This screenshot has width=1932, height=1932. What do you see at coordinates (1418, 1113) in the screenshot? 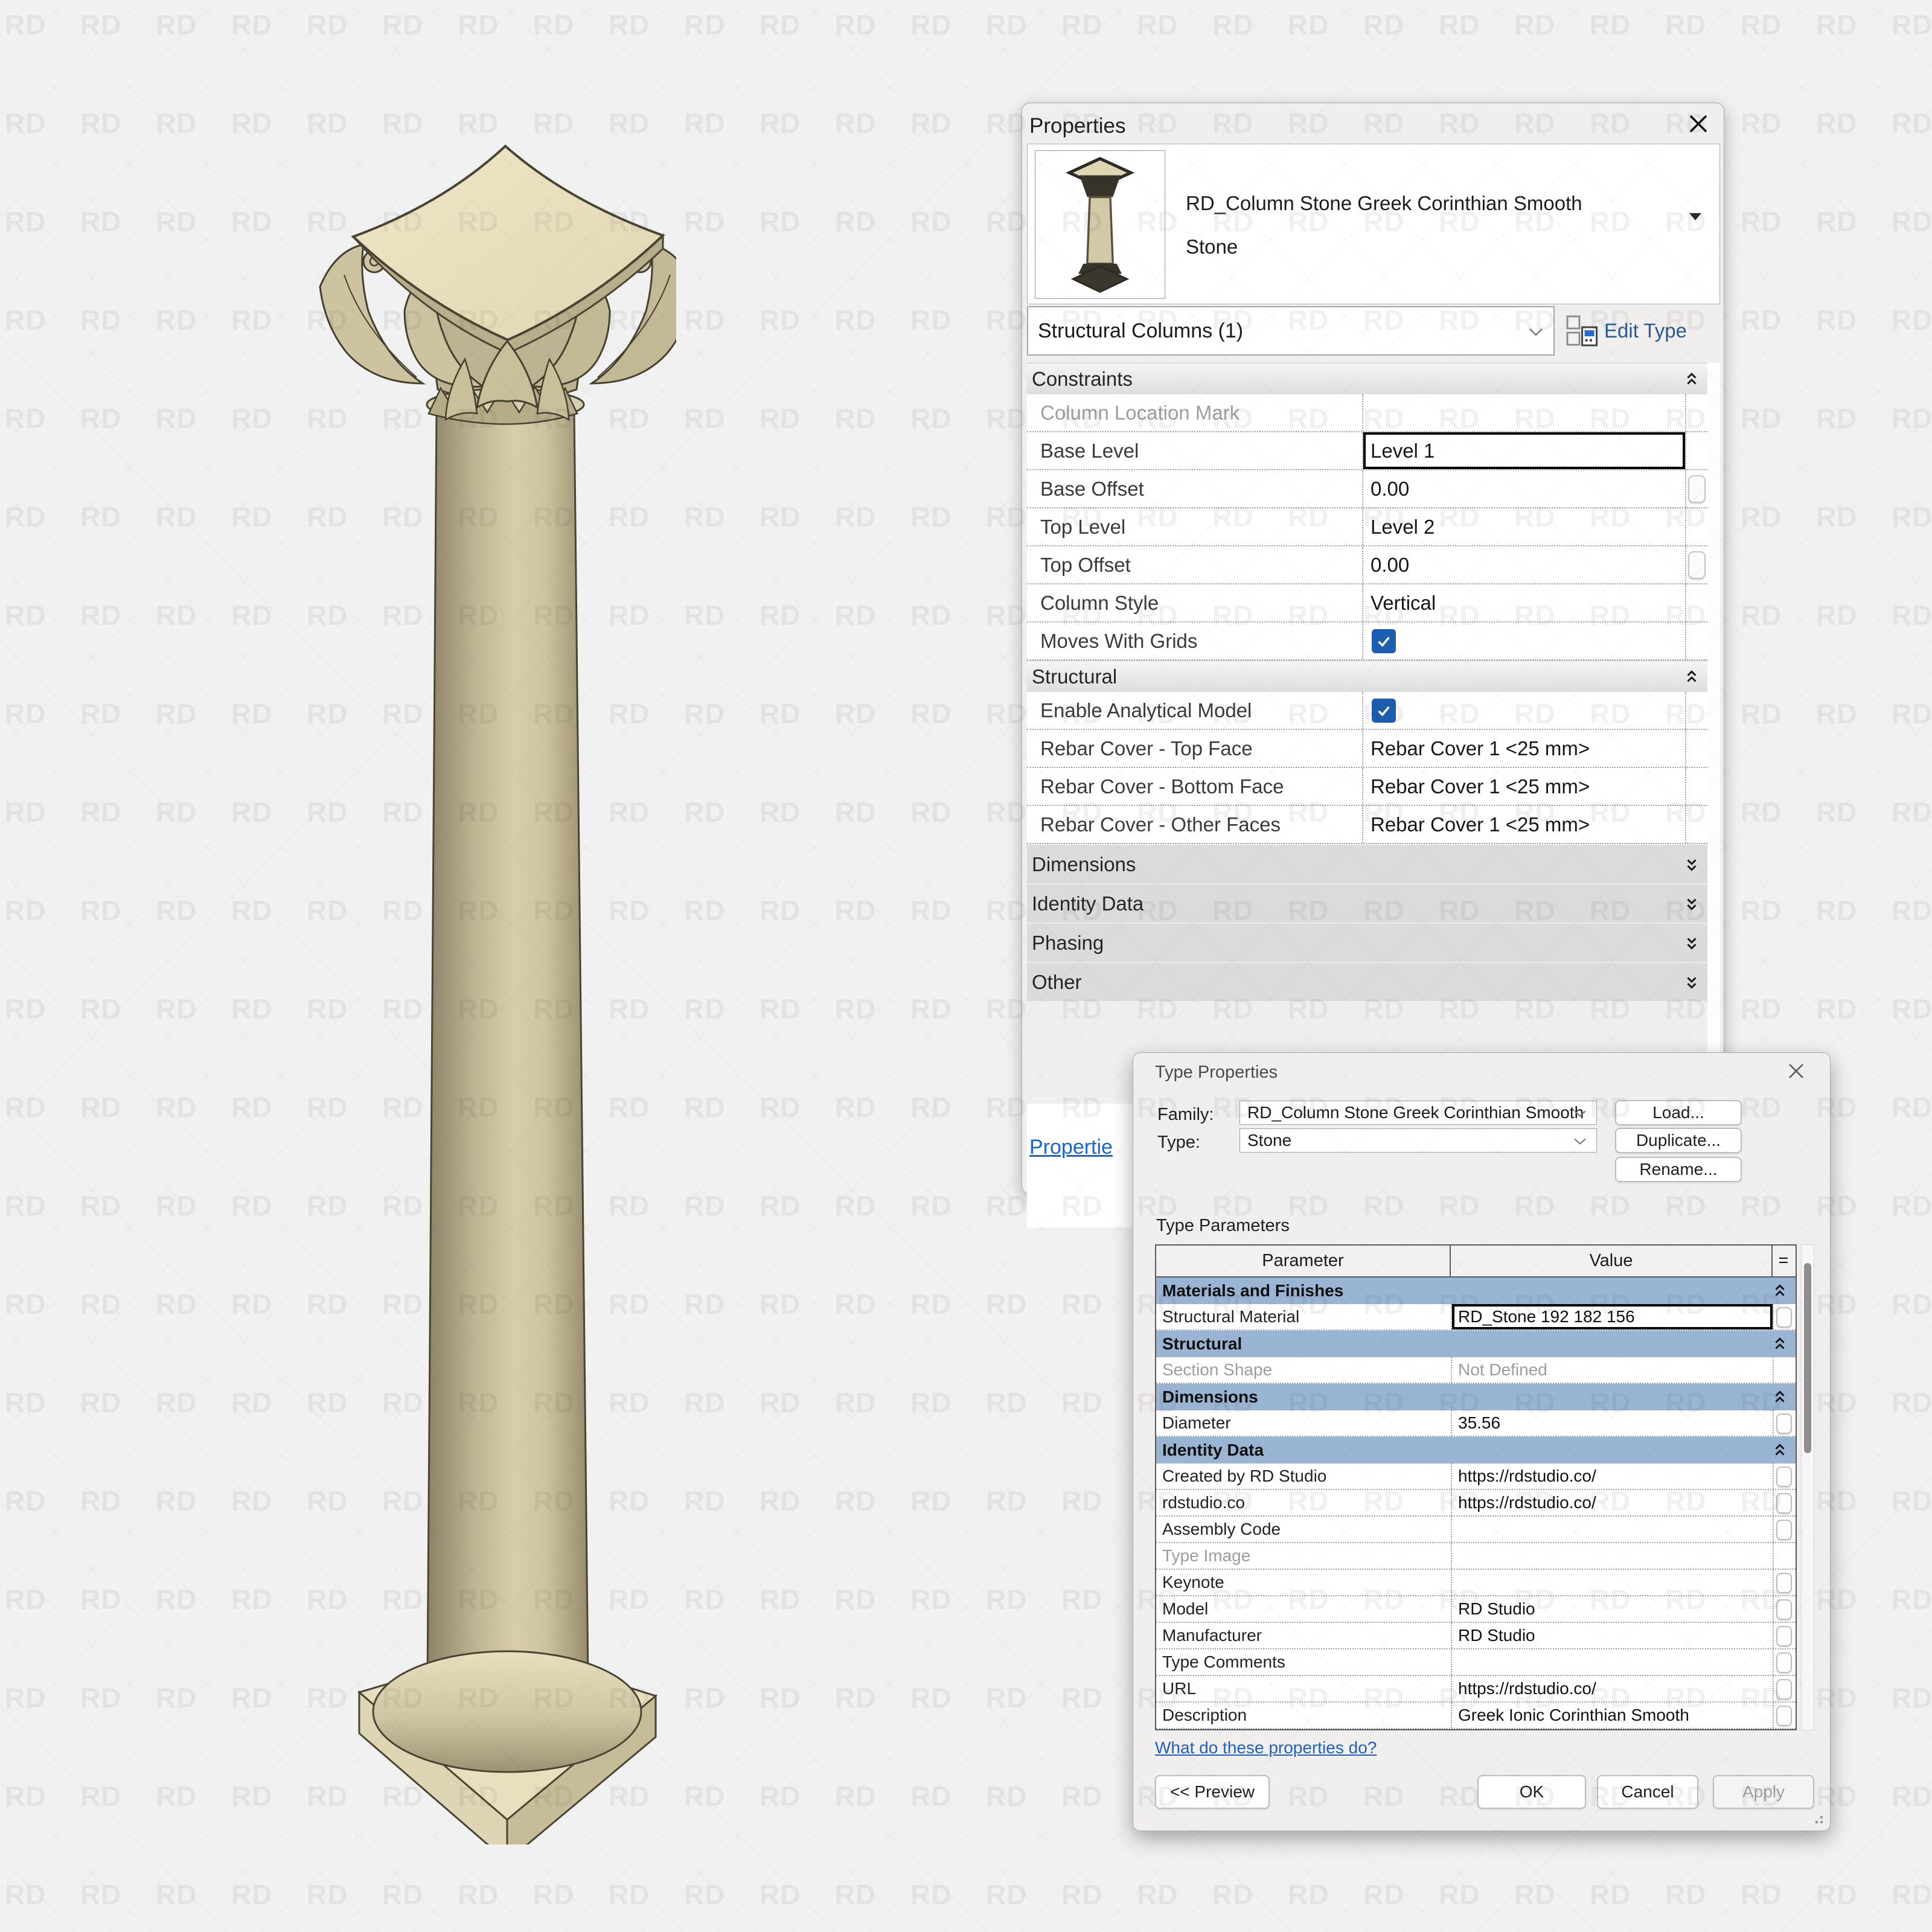
I see `family-combobox: RD_Column Stone Greek Corinthian Smooth` at bounding box center [1418, 1113].